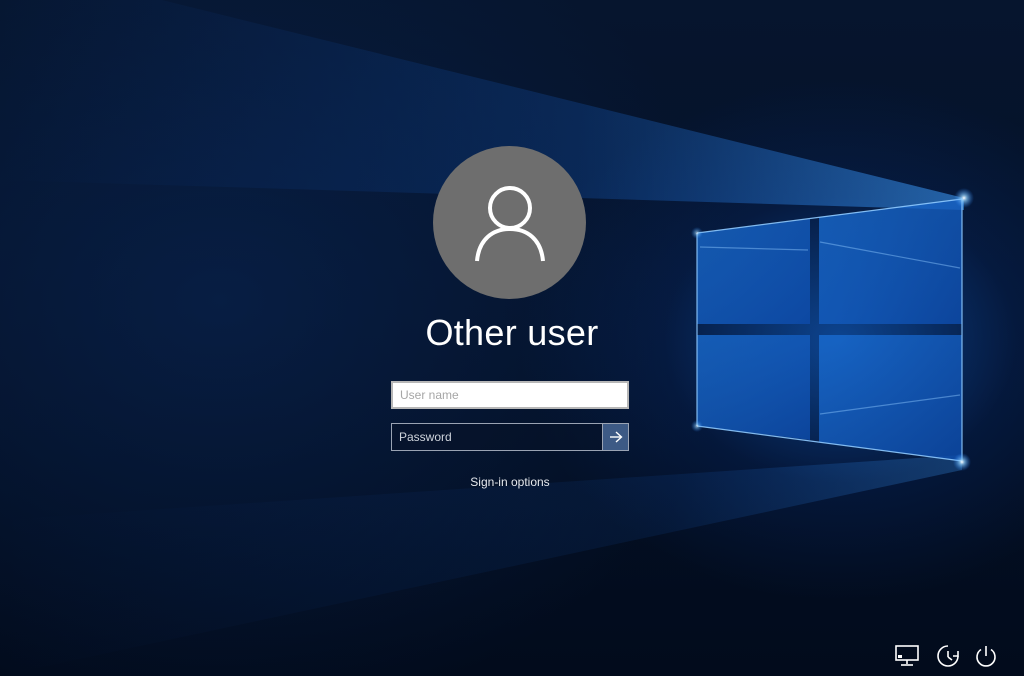  I want to click on network-button, so click(907, 656).